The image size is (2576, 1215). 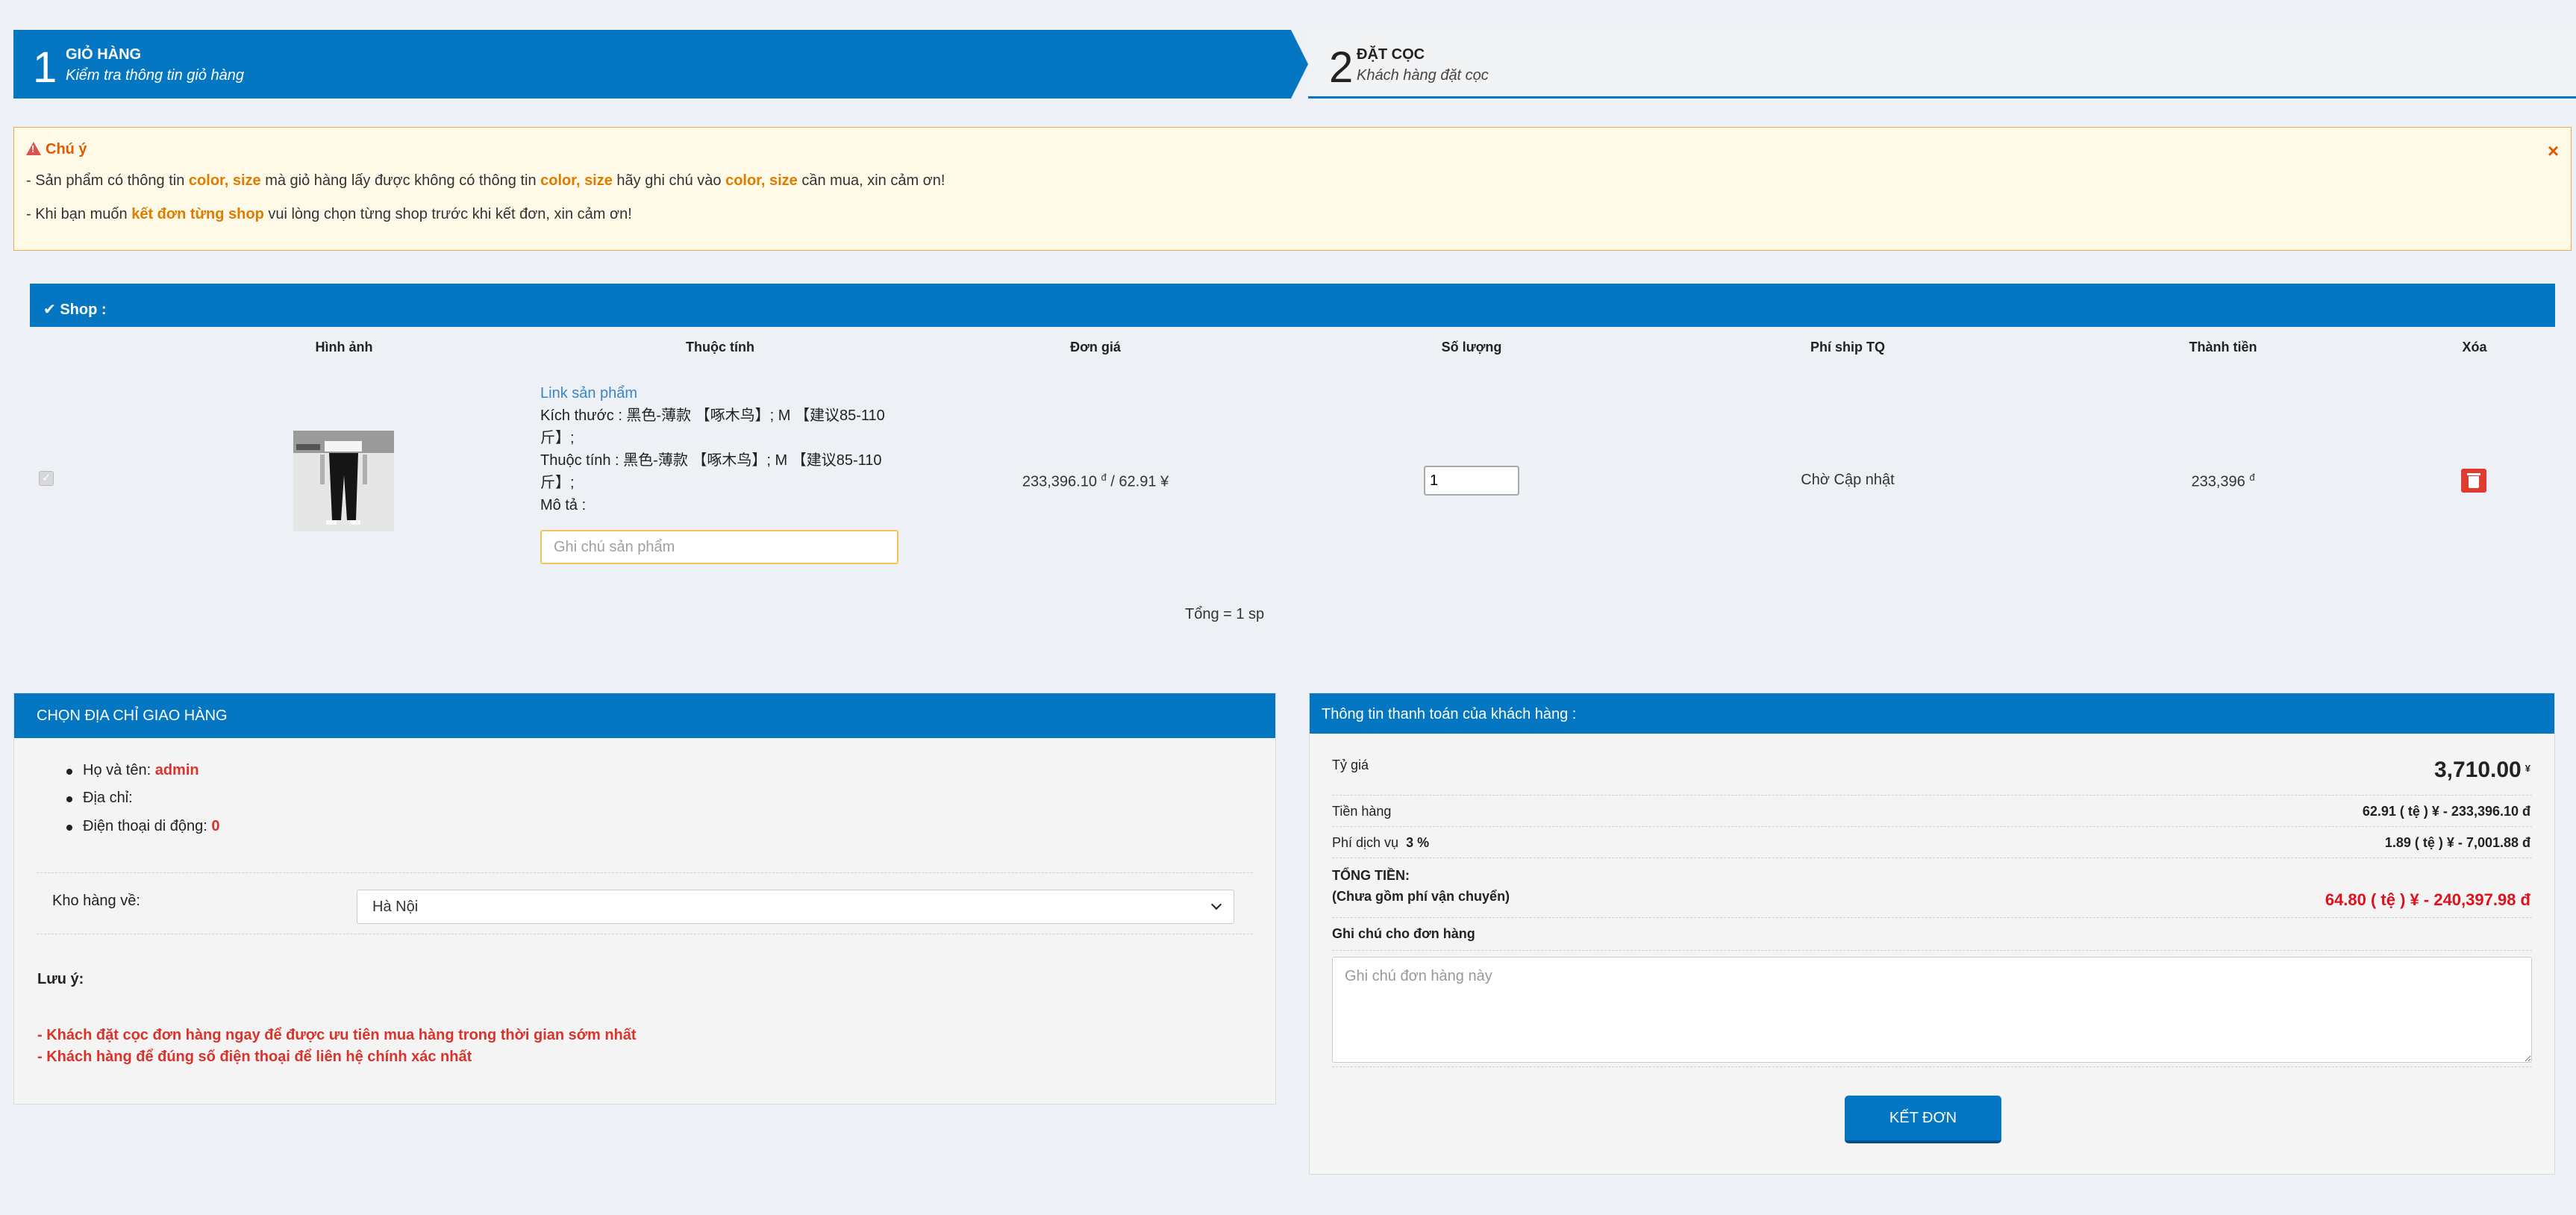 What do you see at coordinates (197, 214) in the screenshot?
I see `notice-highlight: kết đơn từng shop` at bounding box center [197, 214].